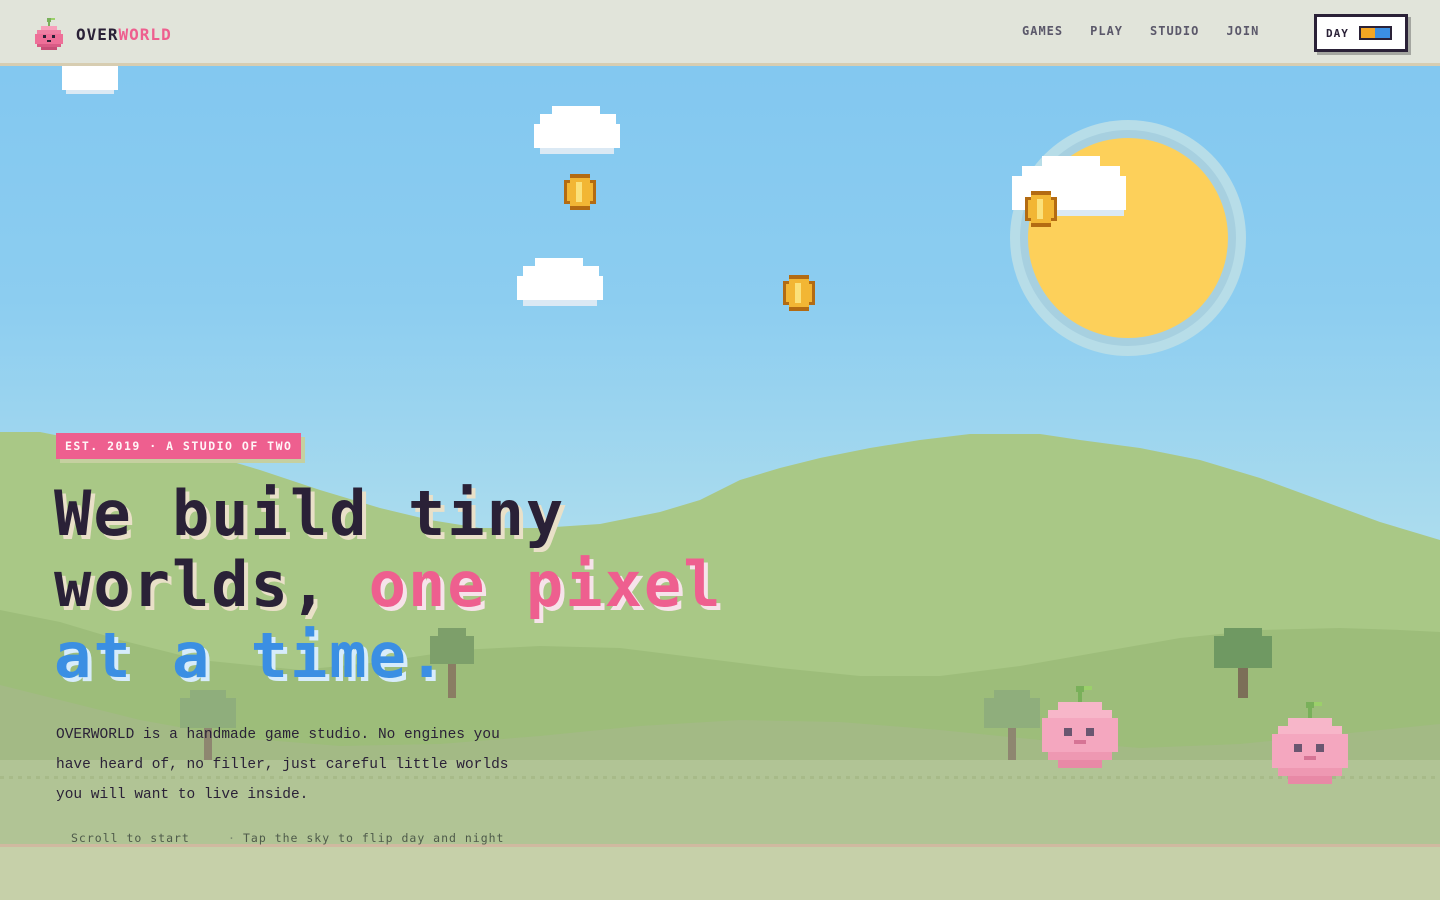 This screenshot has width=1440, height=900. What do you see at coordinates (49, 34) in the screenshot?
I see `pink-blob-icon` at bounding box center [49, 34].